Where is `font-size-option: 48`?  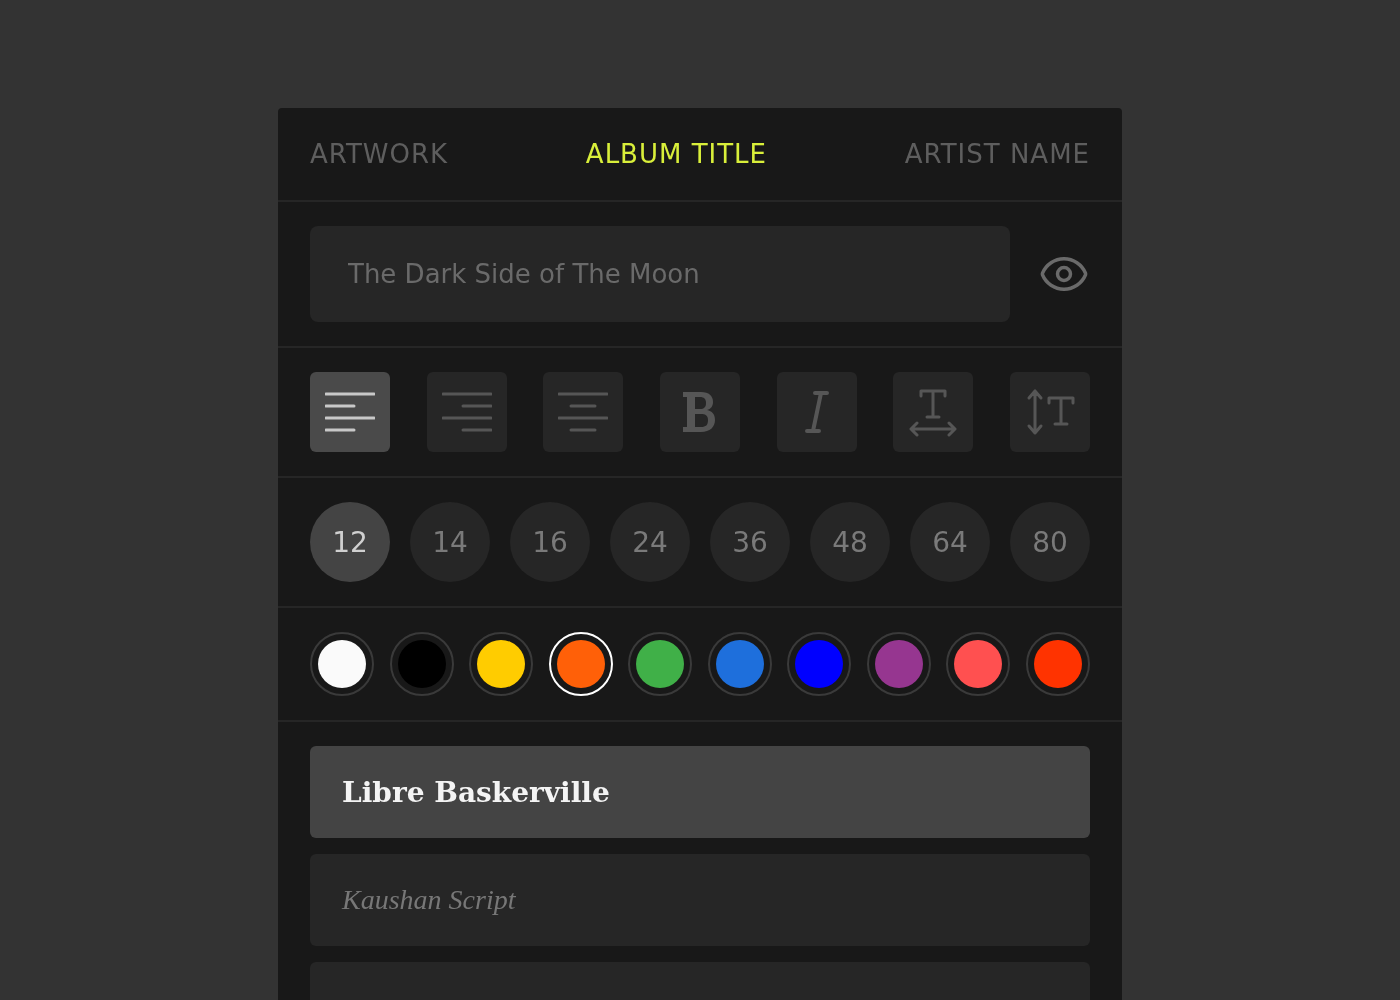
font-size-option: 48 is located at coordinates (850, 542).